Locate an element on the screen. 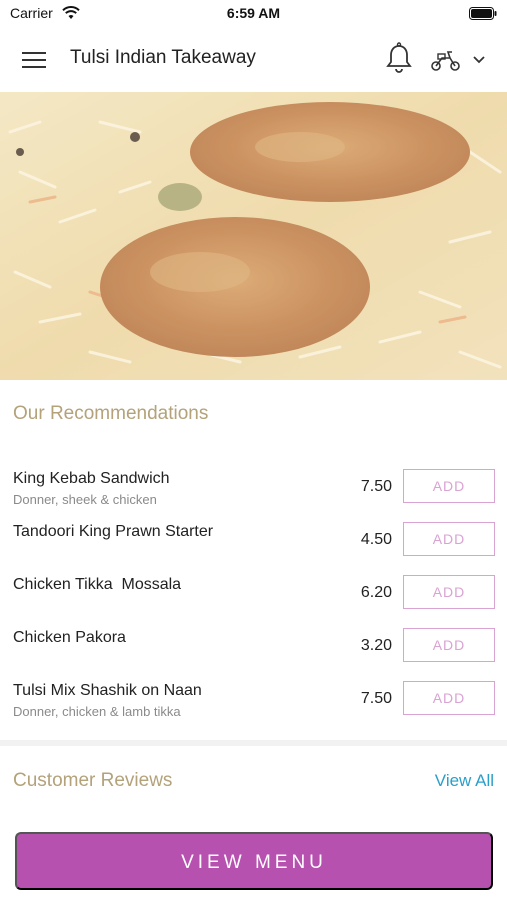 The height and width of the screenshot is (900, 507). item-price: 6.20 is located at coordinates (376, 592).